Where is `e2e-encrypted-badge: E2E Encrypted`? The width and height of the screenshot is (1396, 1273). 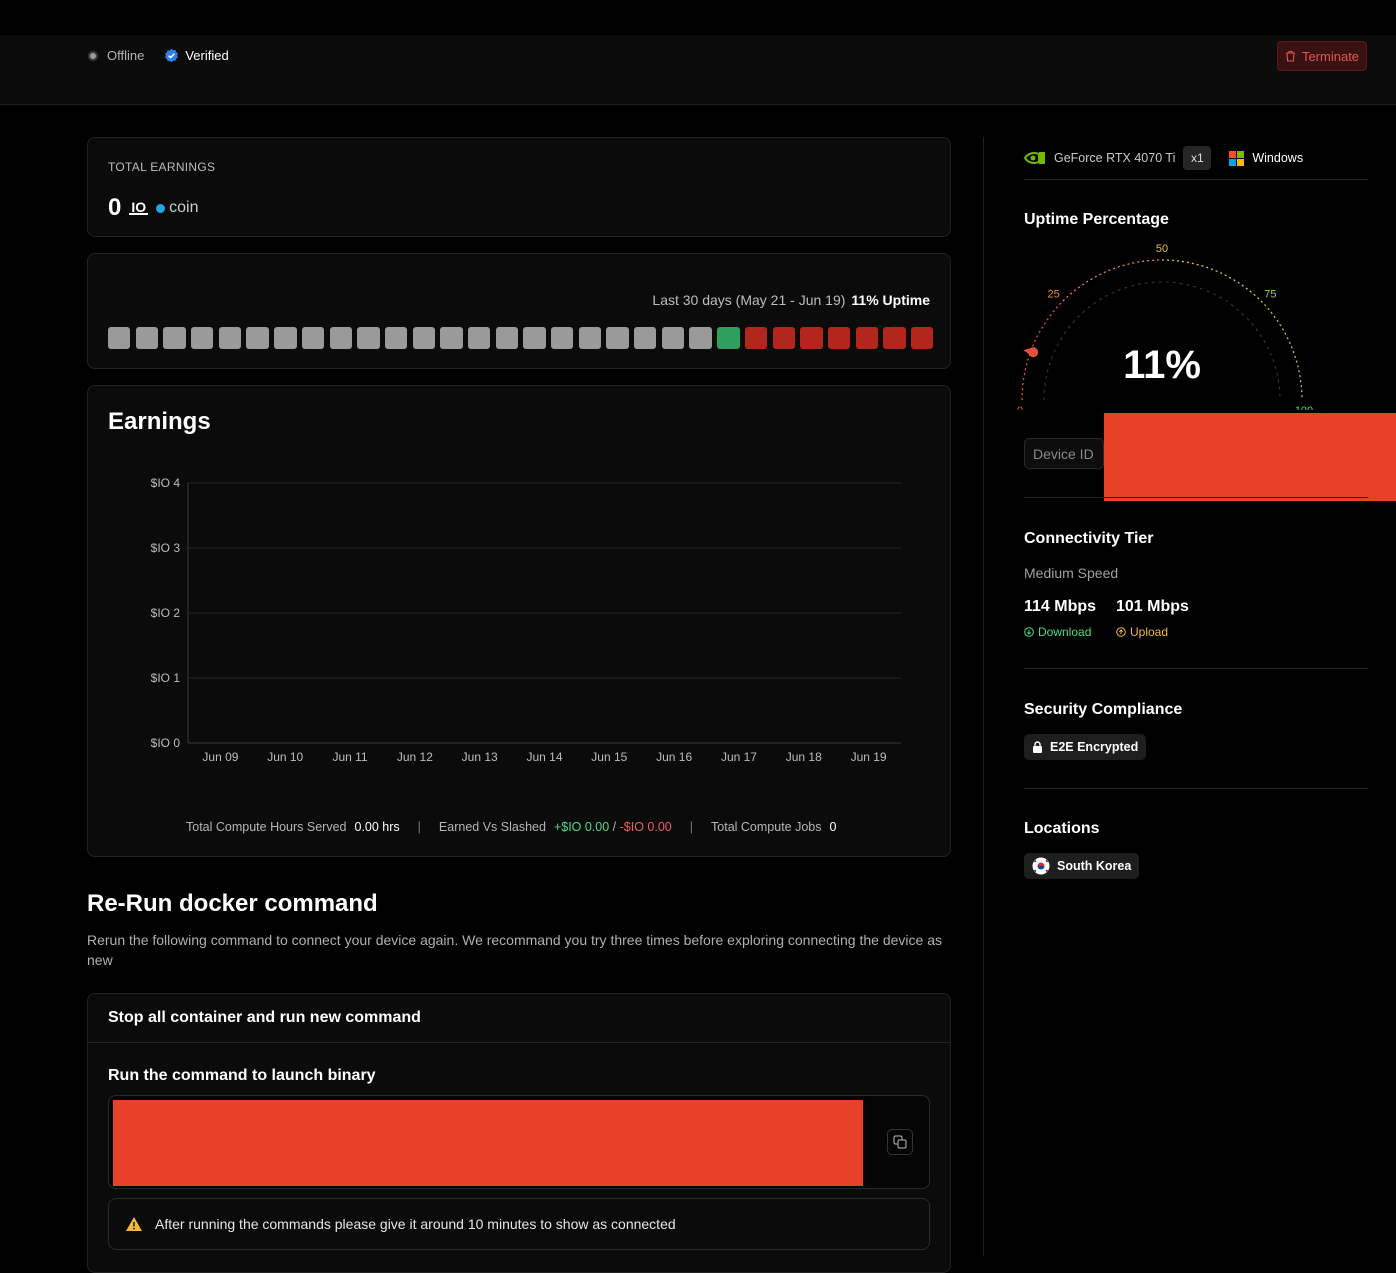
e2e-encrypted-badge: E2E Encrypted is located at coordinates (1085, 747).